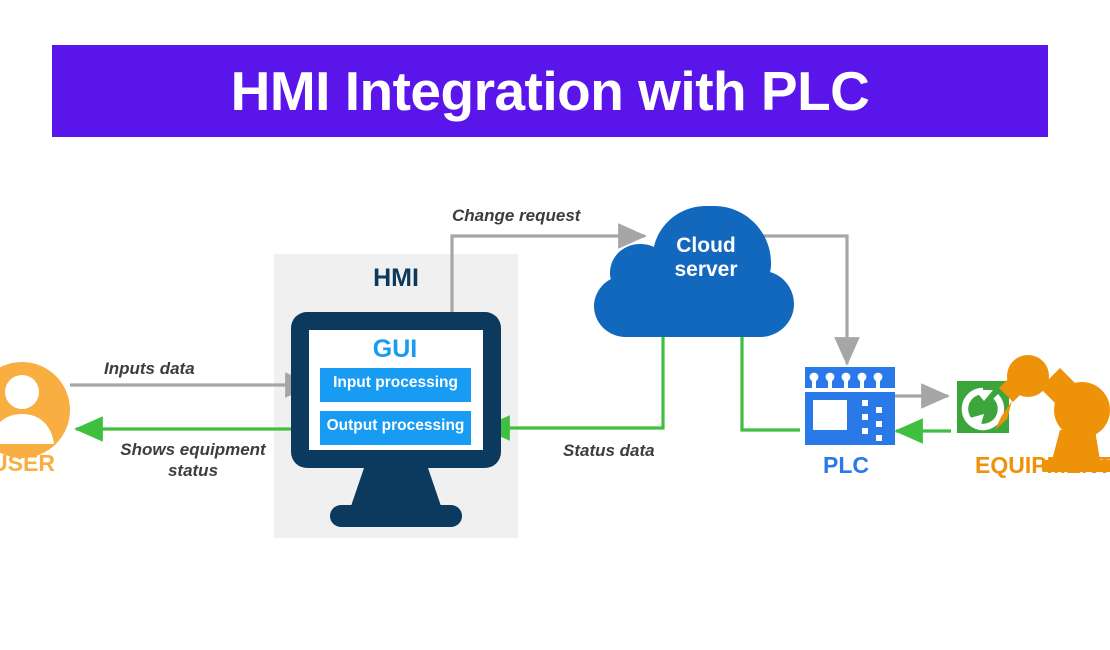  What do you see at coordinates (193, 460) in the screenshot?
I see `flow-label-shows-equipment-status: Shows equipment status` at bounding box center [193, 460].